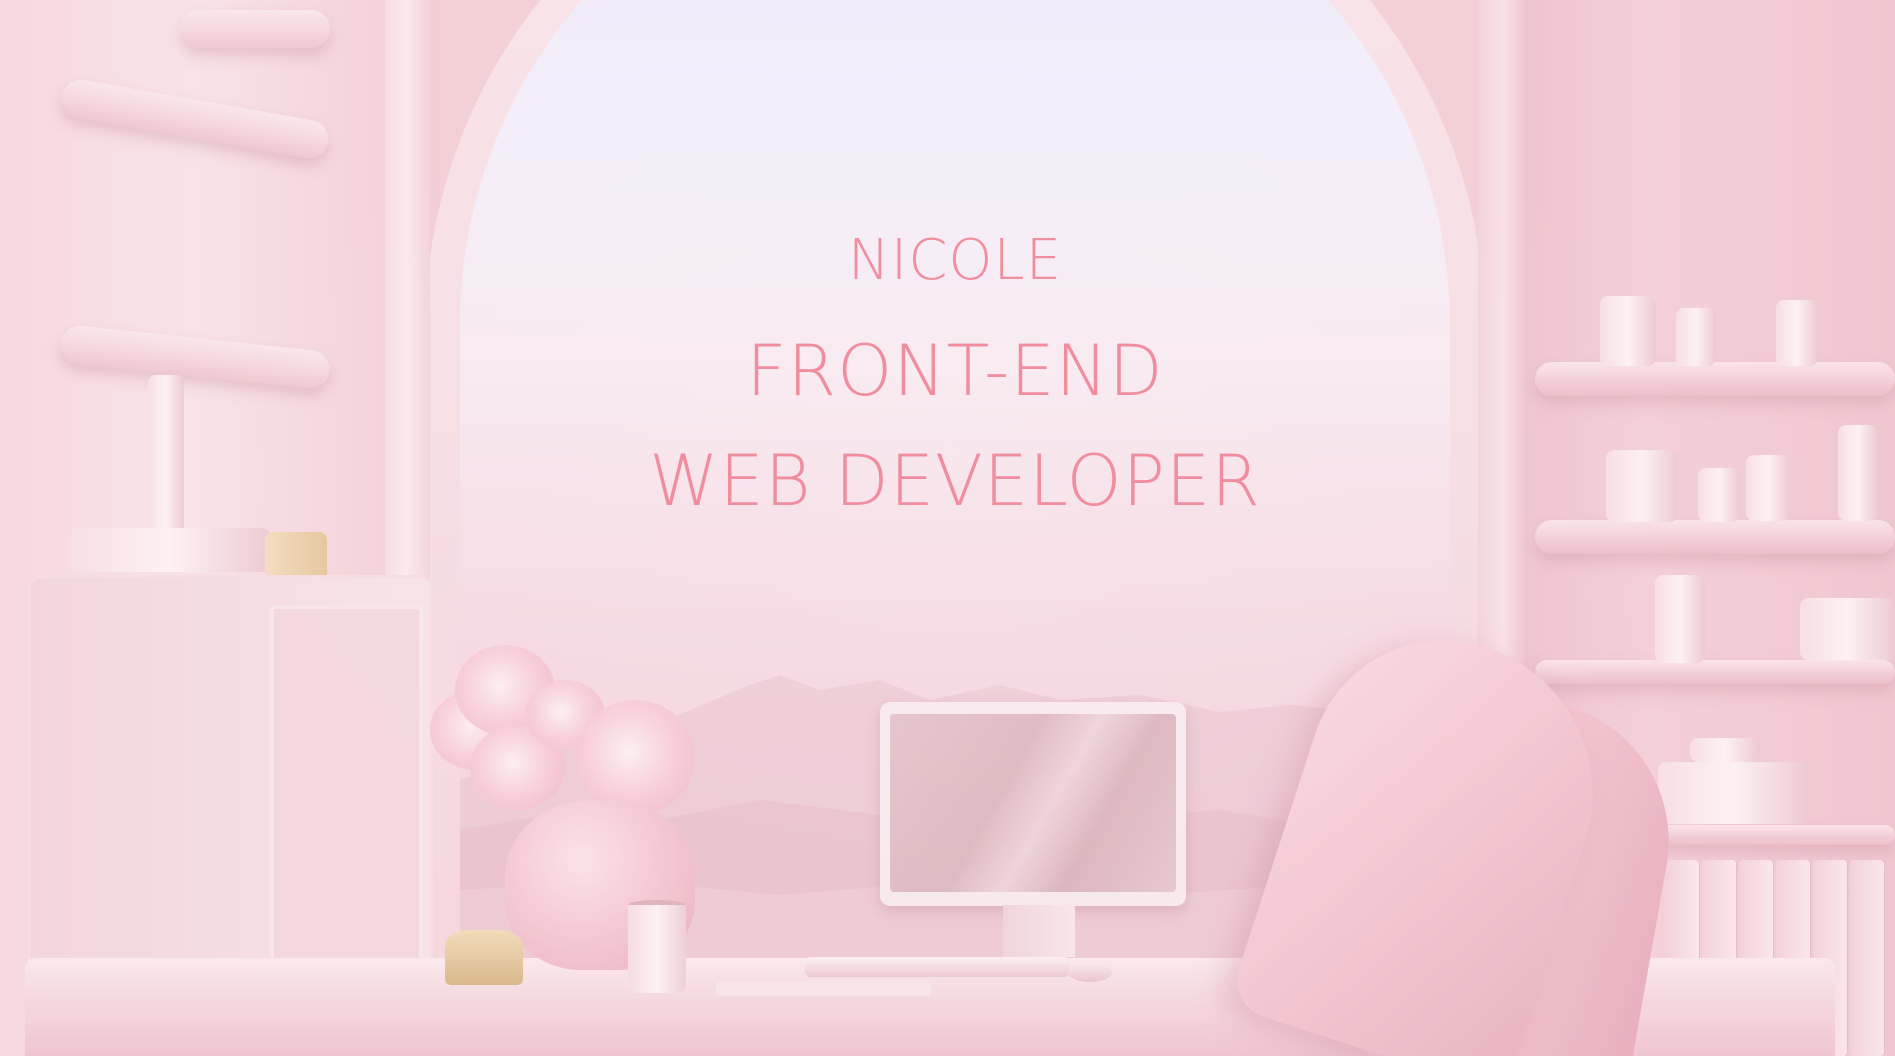  I want to click on wall-shelf, so click(255, 29).